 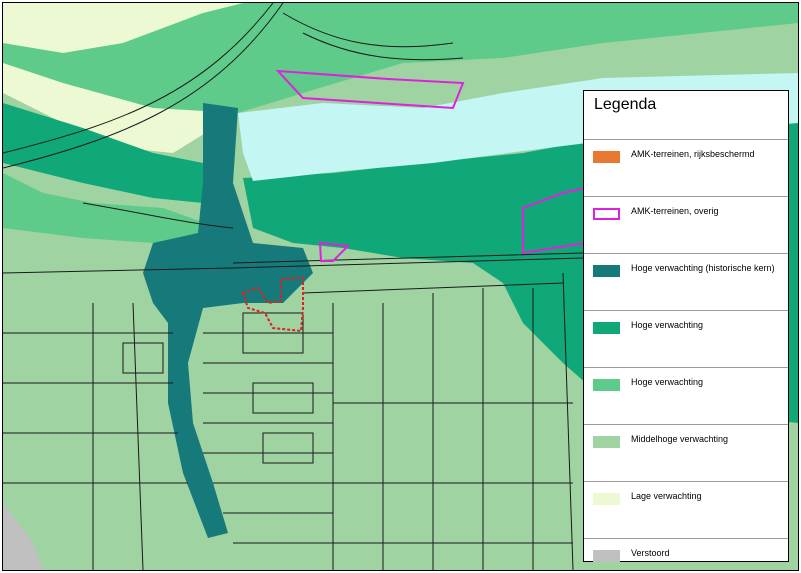 What do you see at coordinates (625, 104) in the screenshot?
I see `legend-title: Legenda` at bounding box center [625, 104].